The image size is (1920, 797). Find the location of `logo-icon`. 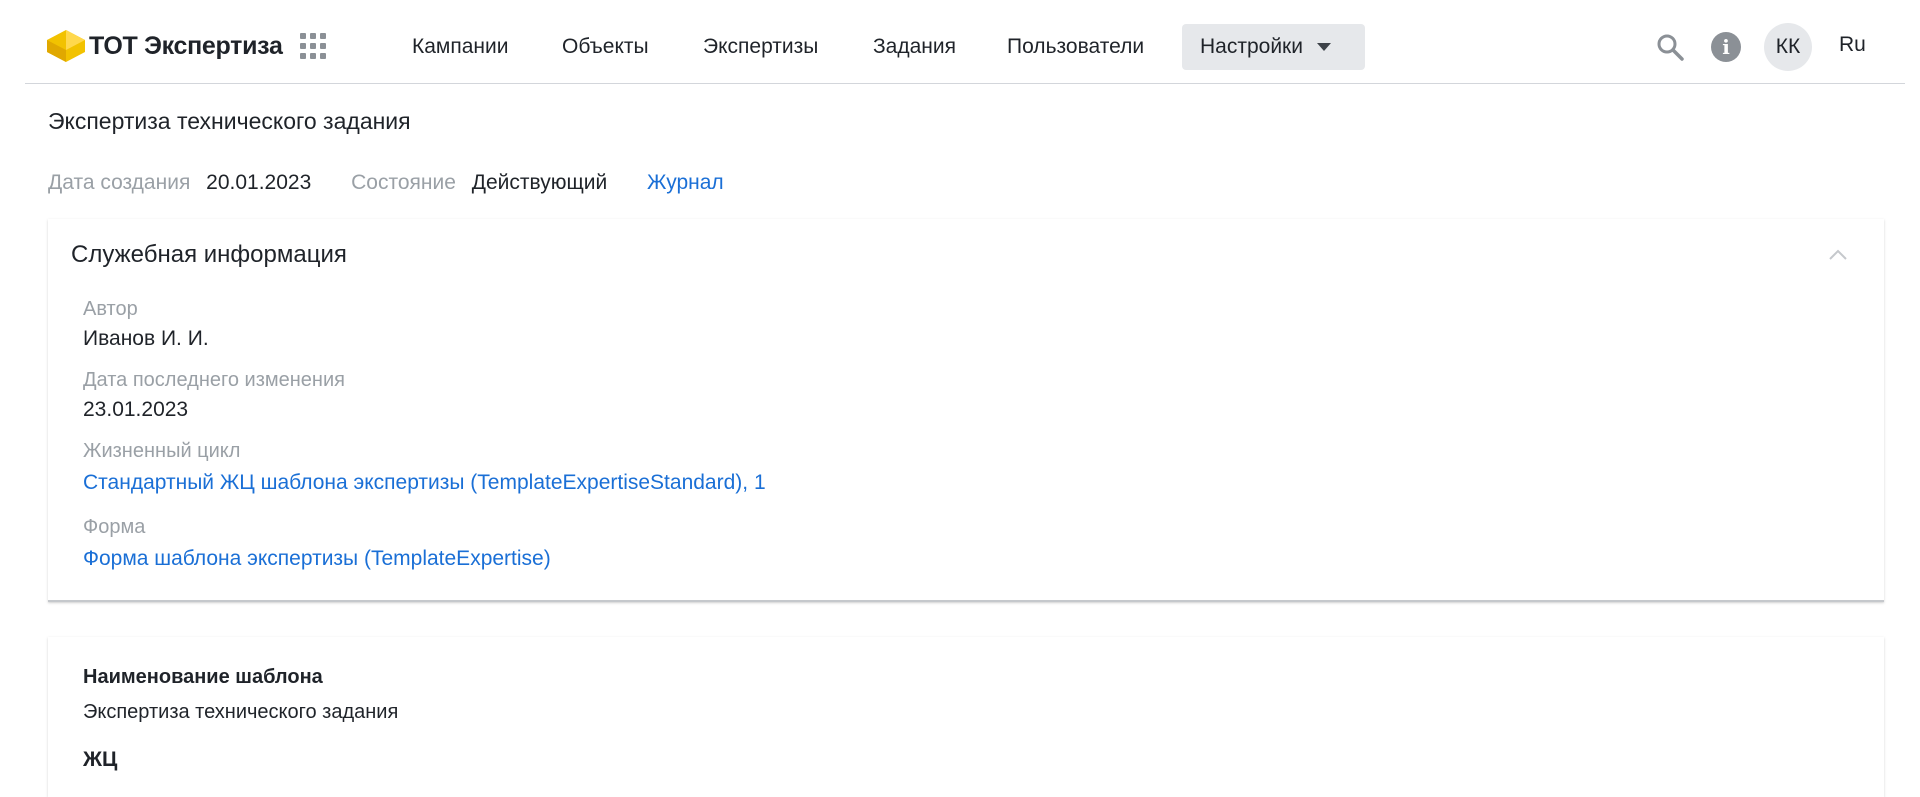

logo-icon is located at coordinates (66, 46).